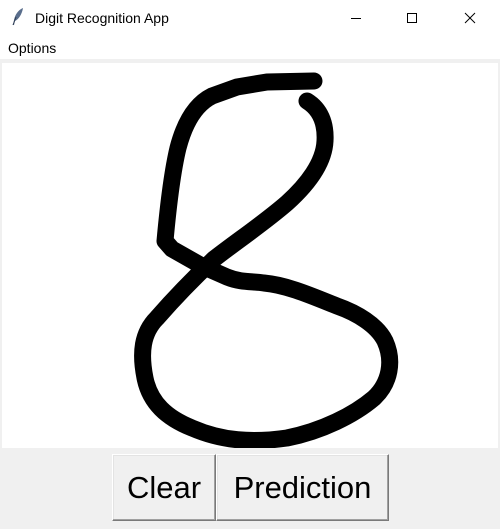  I want to click on maximize-button, so click(412, 18).